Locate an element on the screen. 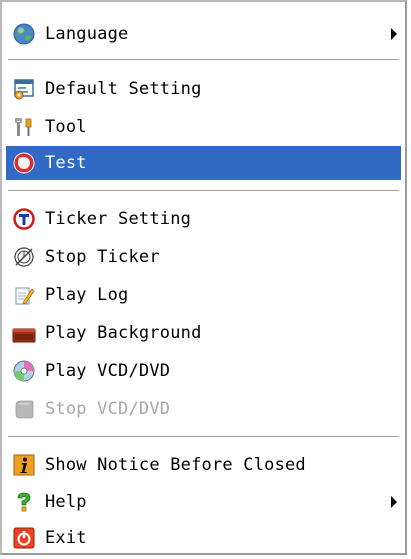  tools-icon is located at coordinates (24, 127).